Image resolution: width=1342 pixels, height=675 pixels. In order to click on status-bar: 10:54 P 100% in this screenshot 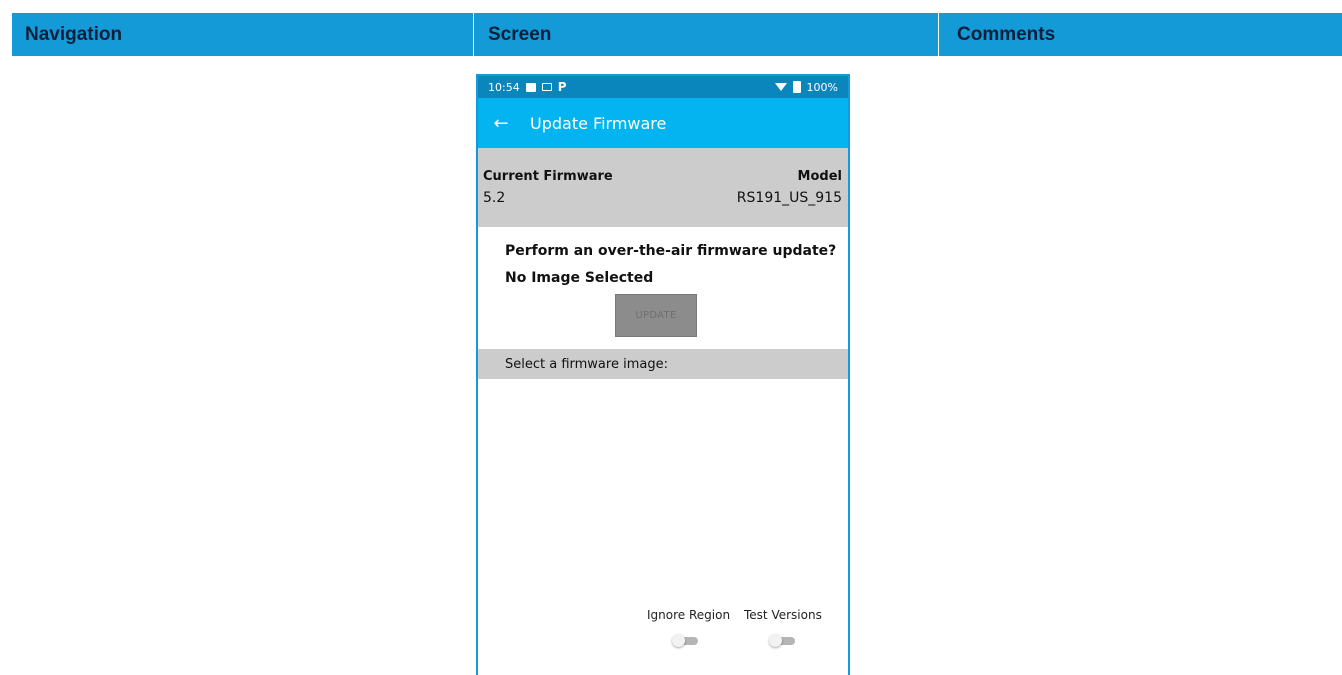, I will do `click(663, 87)`.